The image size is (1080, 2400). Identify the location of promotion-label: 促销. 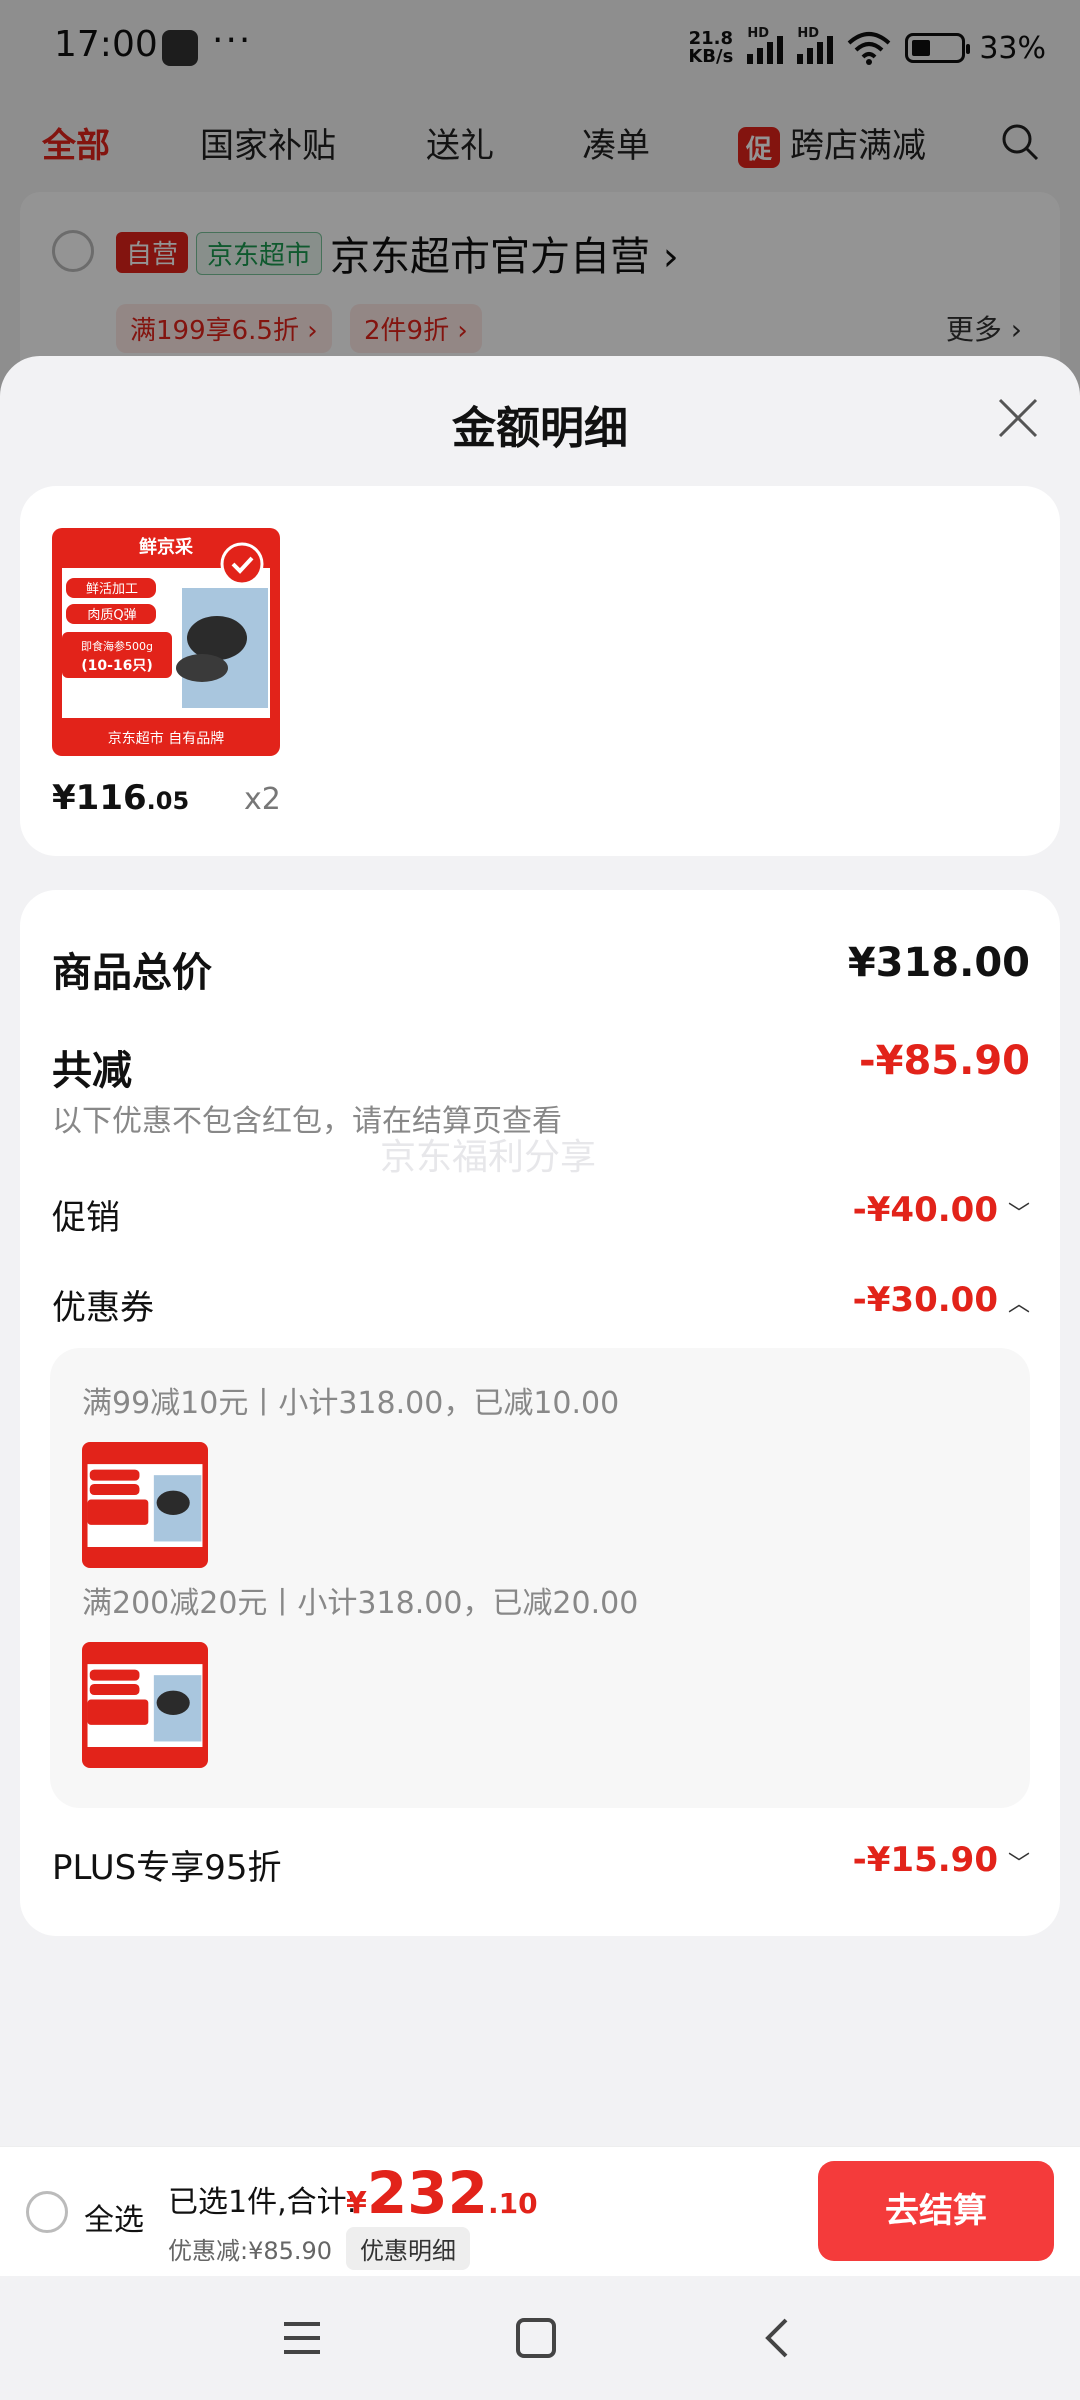
(86, 1218).